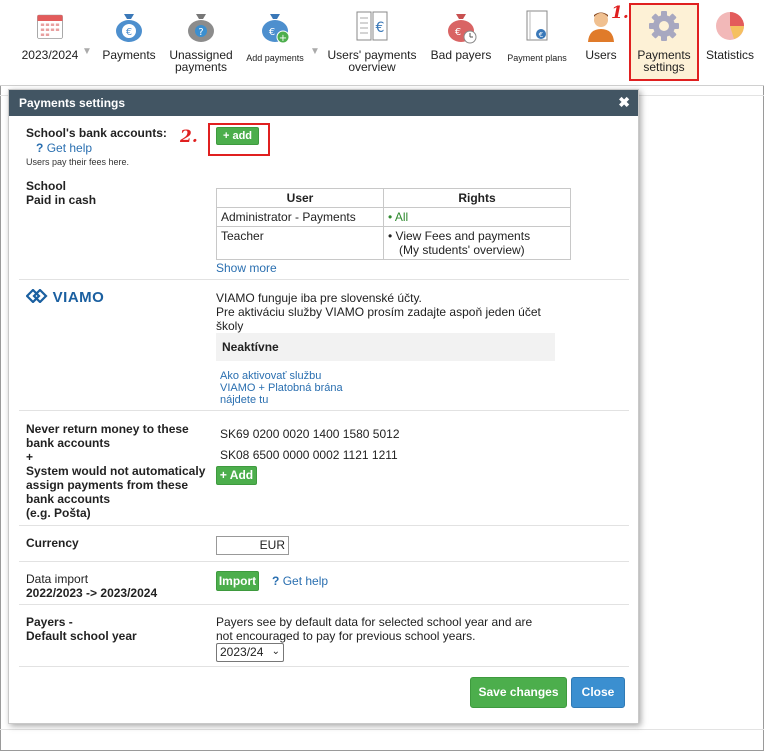 The width and height of the screenshot is (764, 751). Describe the element at coordinates (477, 198) in the screenshot. I see `col-rights-header: Rights` at that location.